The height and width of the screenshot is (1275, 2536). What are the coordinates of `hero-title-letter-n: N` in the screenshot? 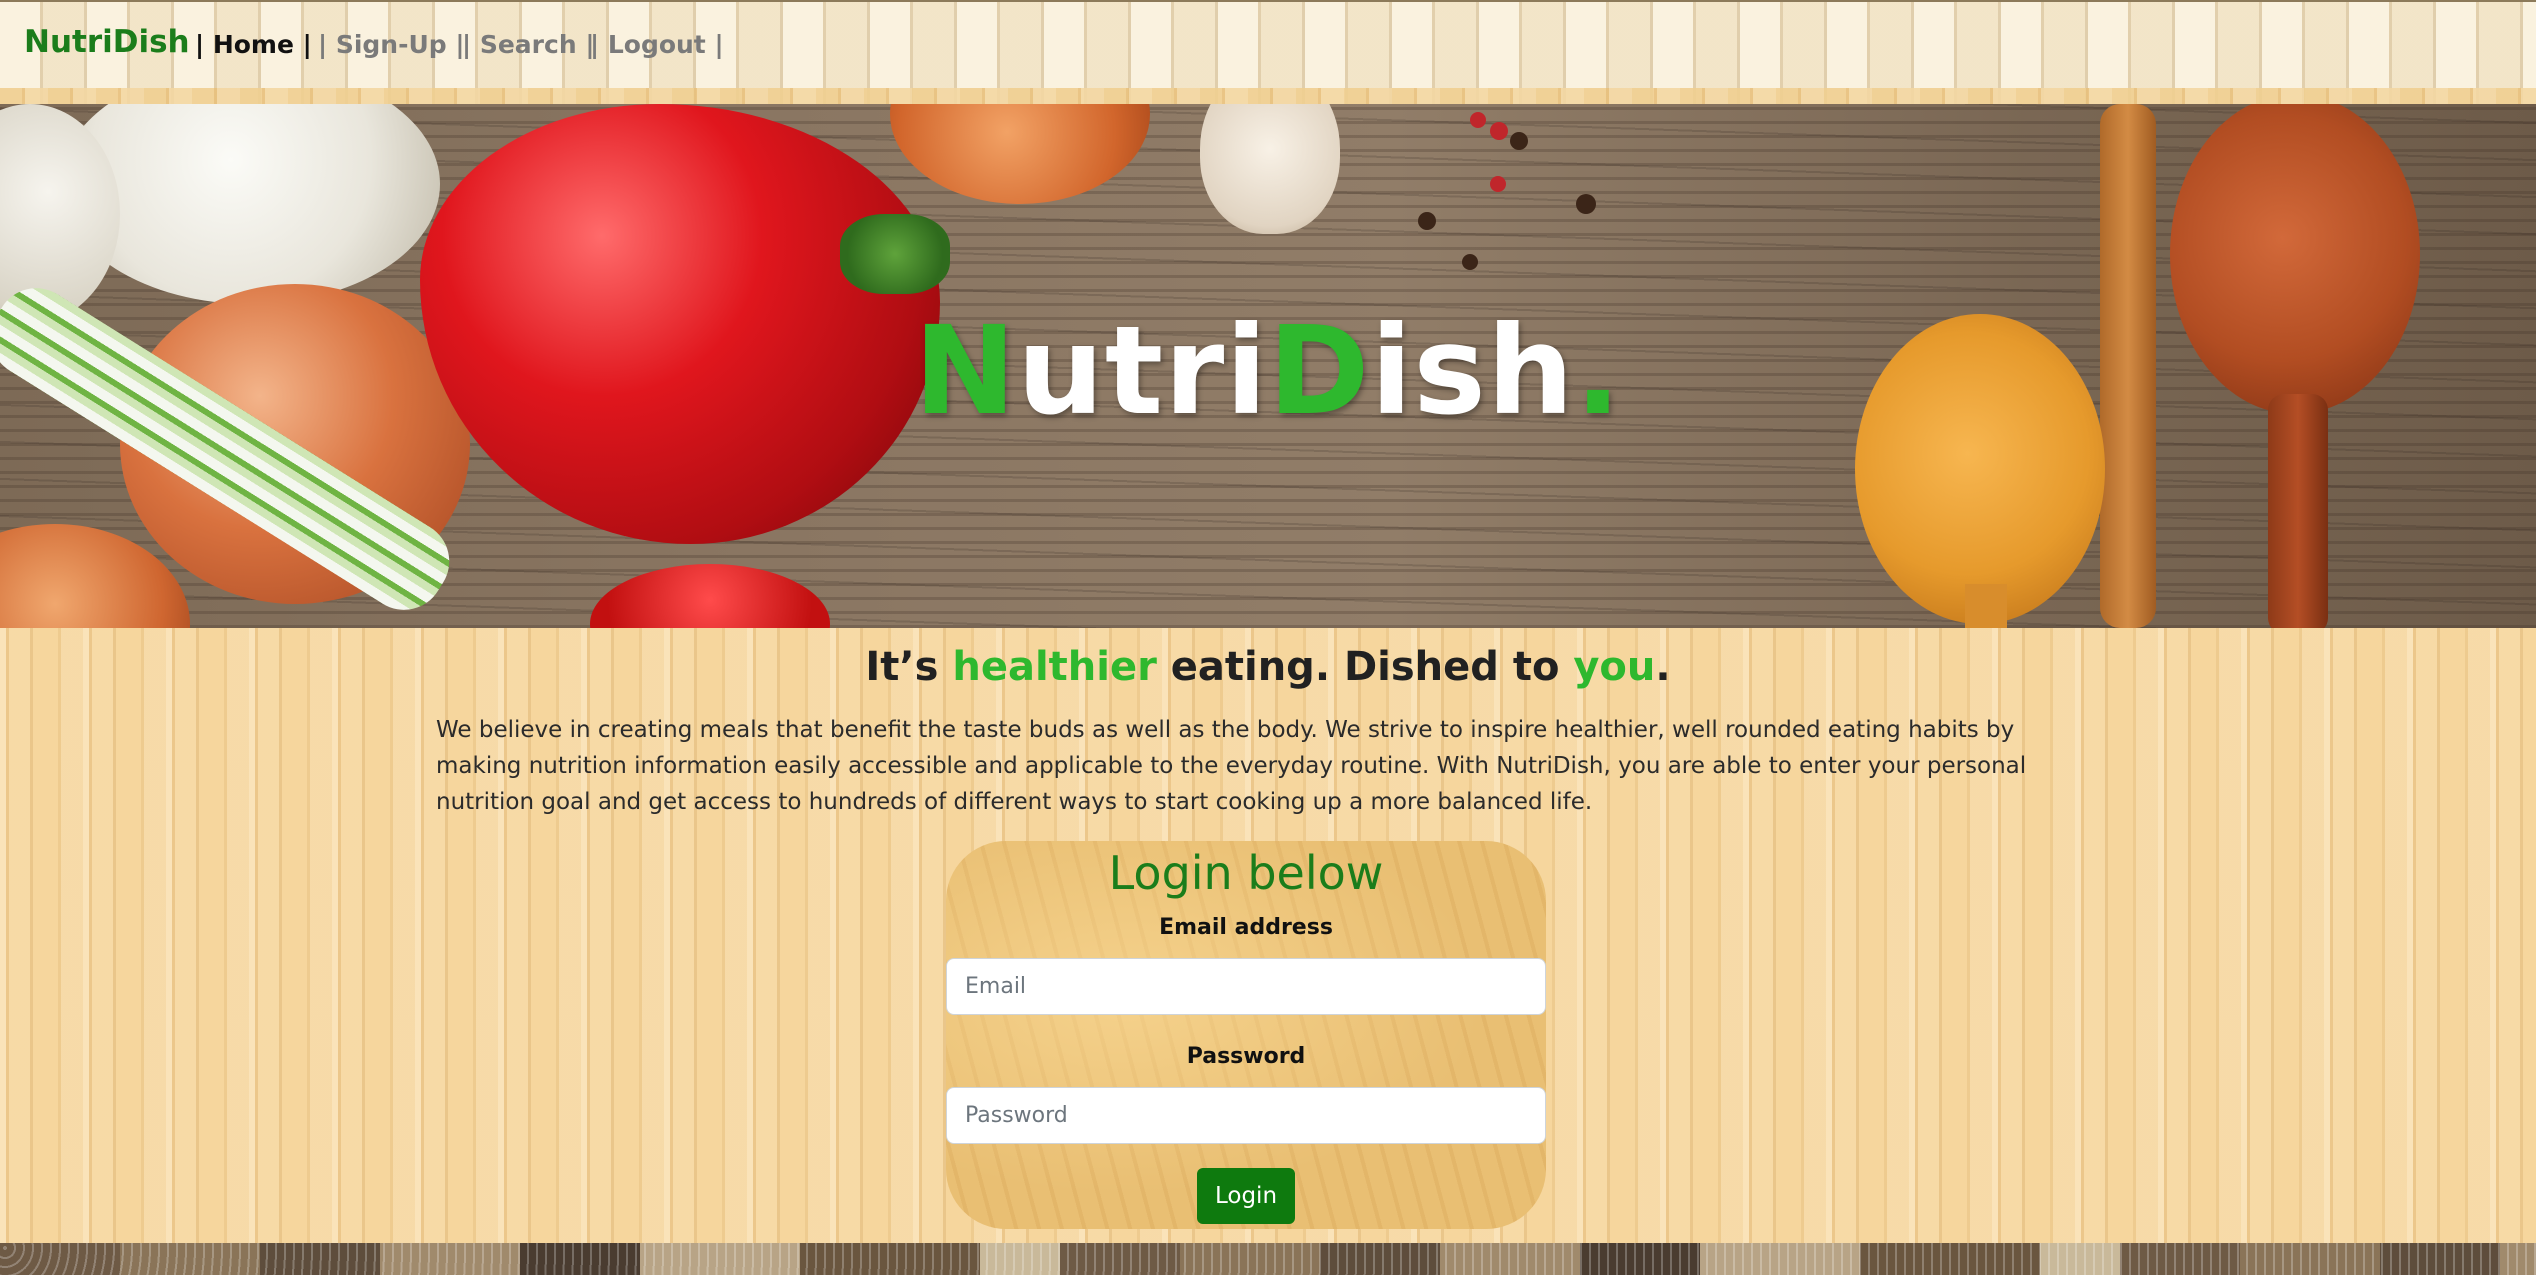 It's located at (965, 371).